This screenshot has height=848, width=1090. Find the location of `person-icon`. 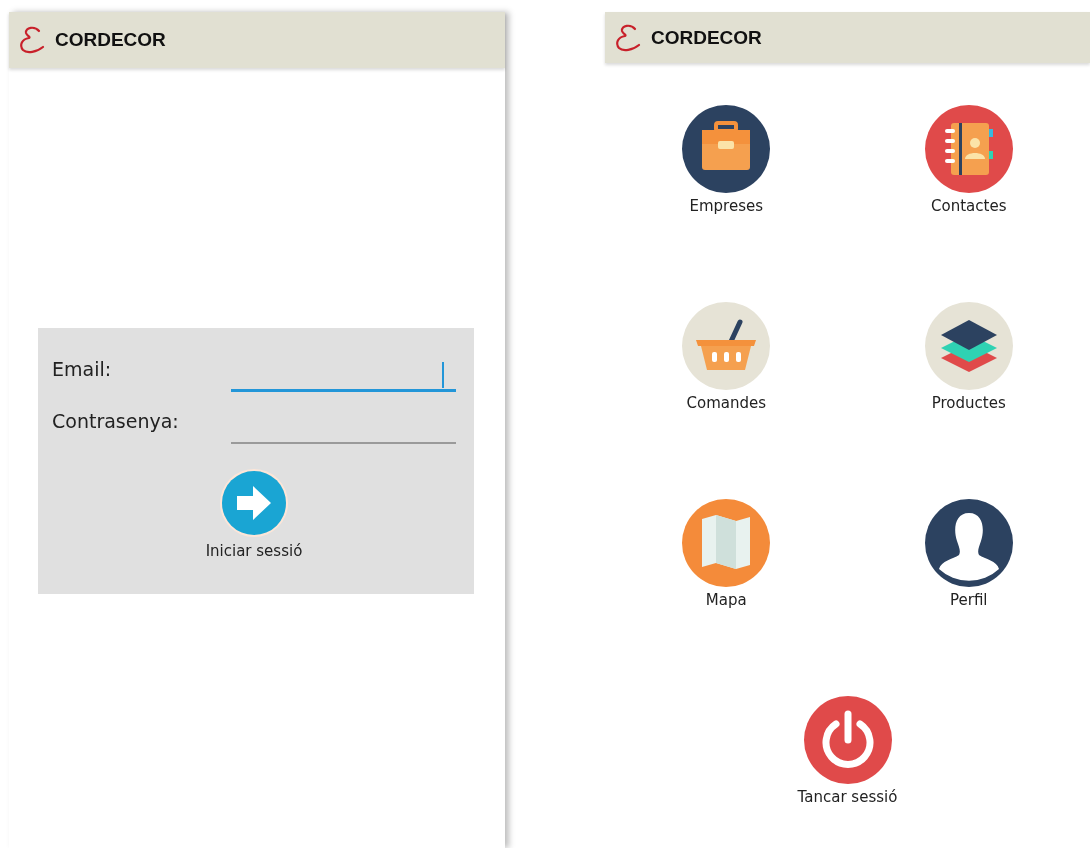

person-icon is located at coordinates (968, 543).